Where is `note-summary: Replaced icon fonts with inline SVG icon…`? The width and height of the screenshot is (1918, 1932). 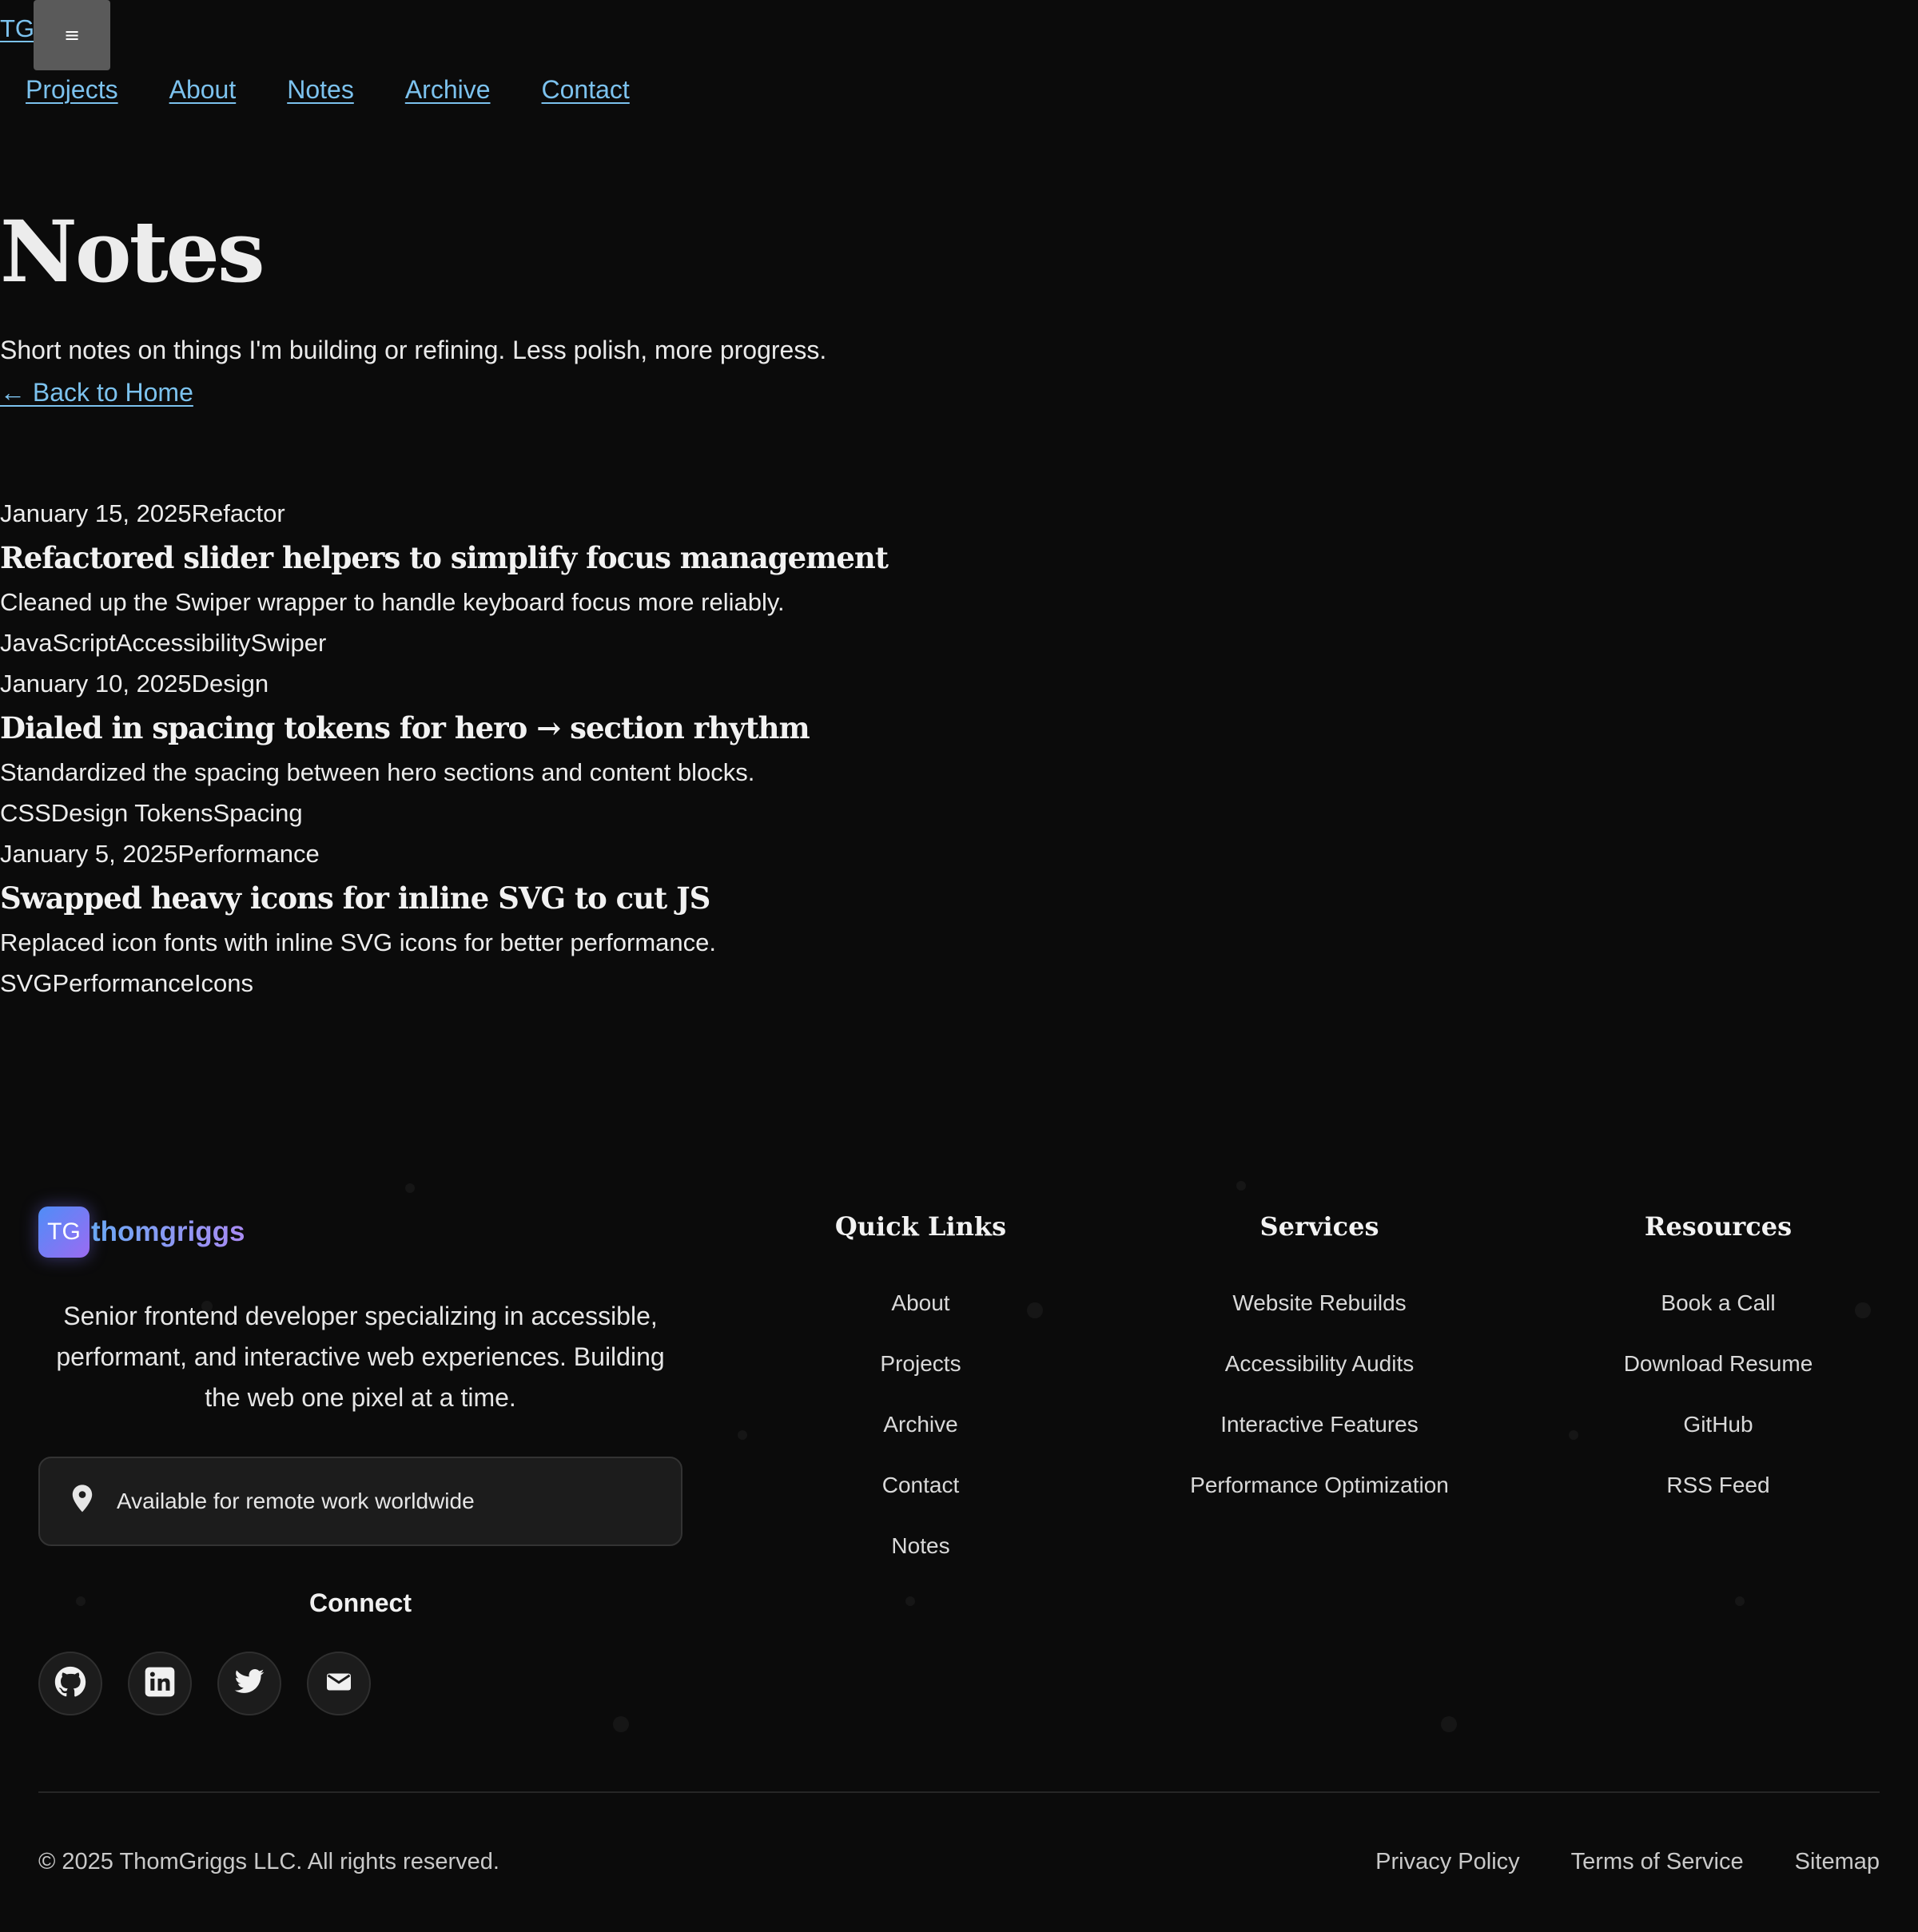 note-summary: Replaced icon fonts with inline SVG icon… is located at coordinates (358, 942).